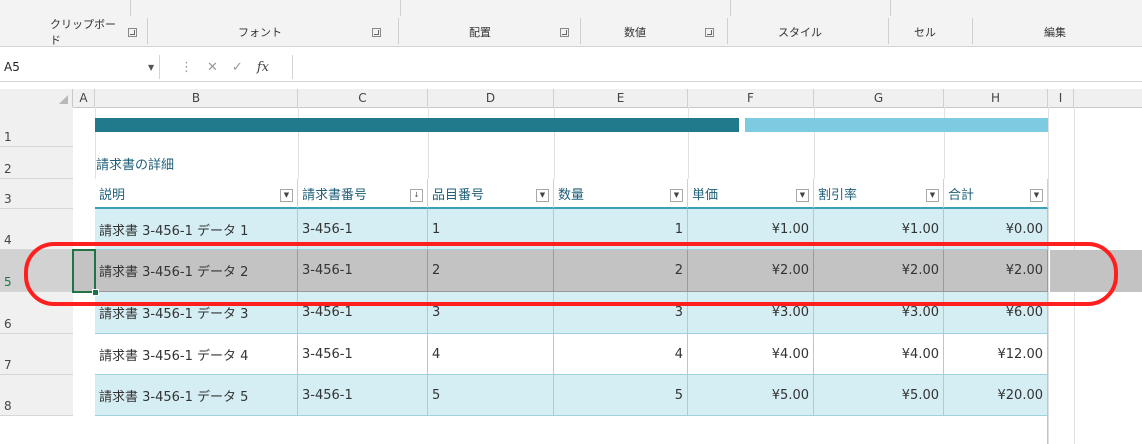 The height and width of the screenshot is (444, 1142). I want to click on name-box: A5, so click(80, 67).